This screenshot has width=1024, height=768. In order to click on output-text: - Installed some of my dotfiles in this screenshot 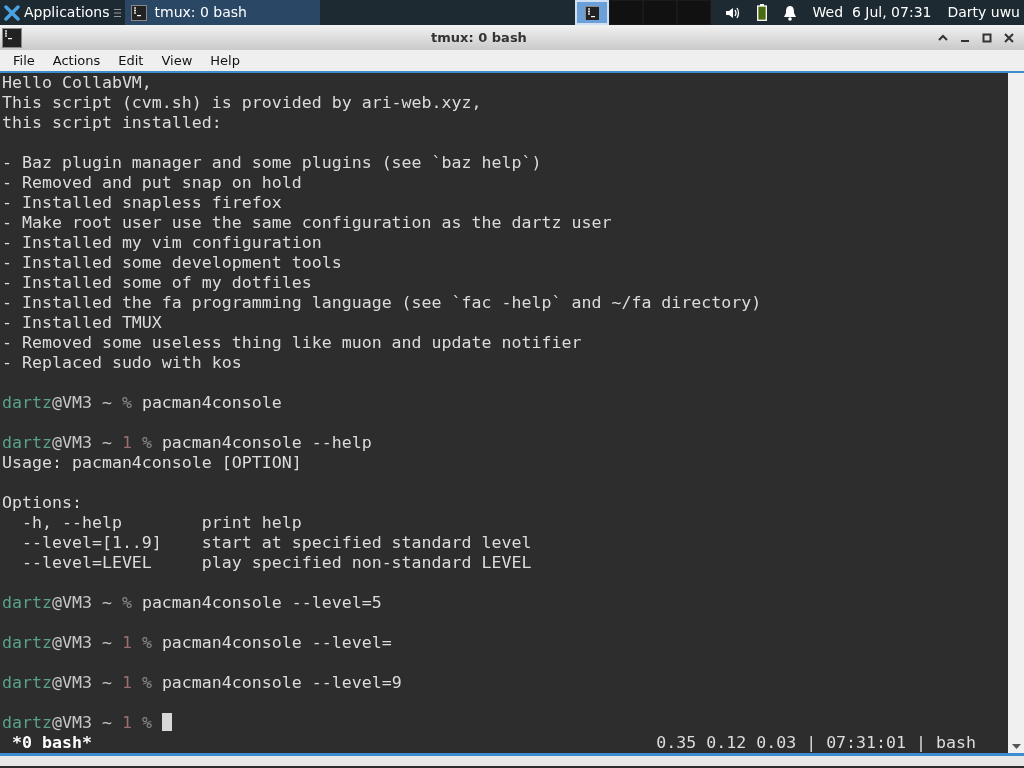, I will do `click(157, 282)`.